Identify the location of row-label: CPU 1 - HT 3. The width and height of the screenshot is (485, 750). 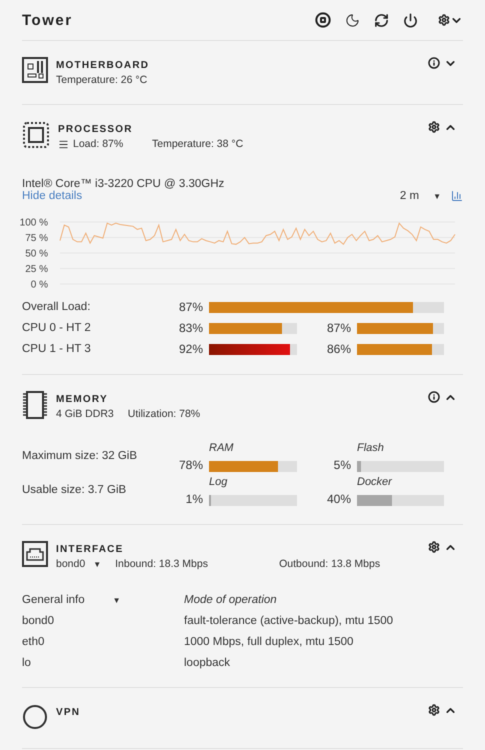
(57, 349).